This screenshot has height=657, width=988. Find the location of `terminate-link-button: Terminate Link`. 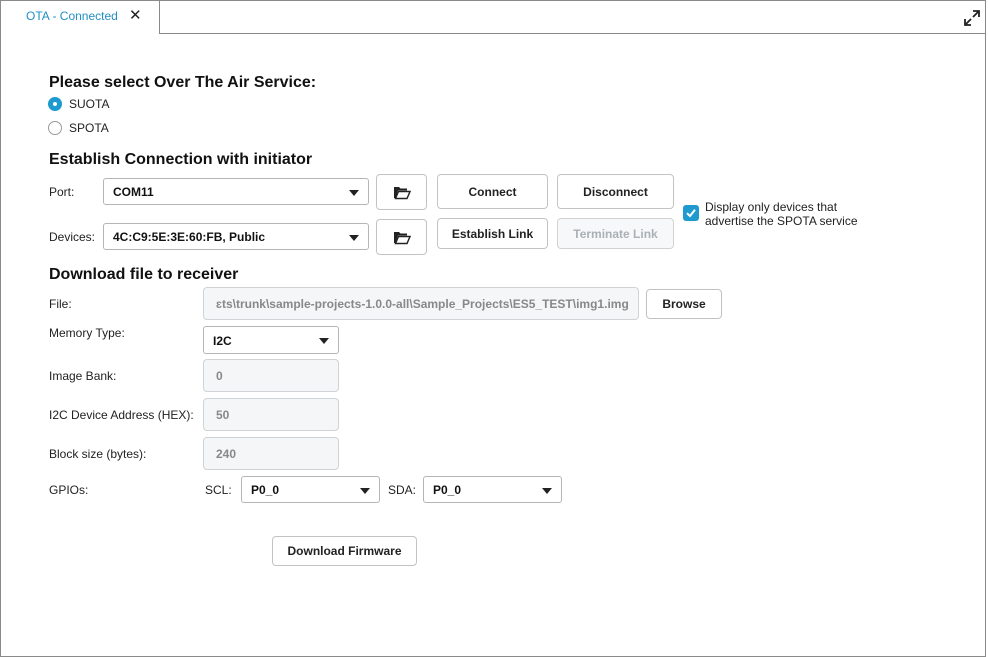

terminate-link-button: Terminate Link is located at coordinates (615, 233).